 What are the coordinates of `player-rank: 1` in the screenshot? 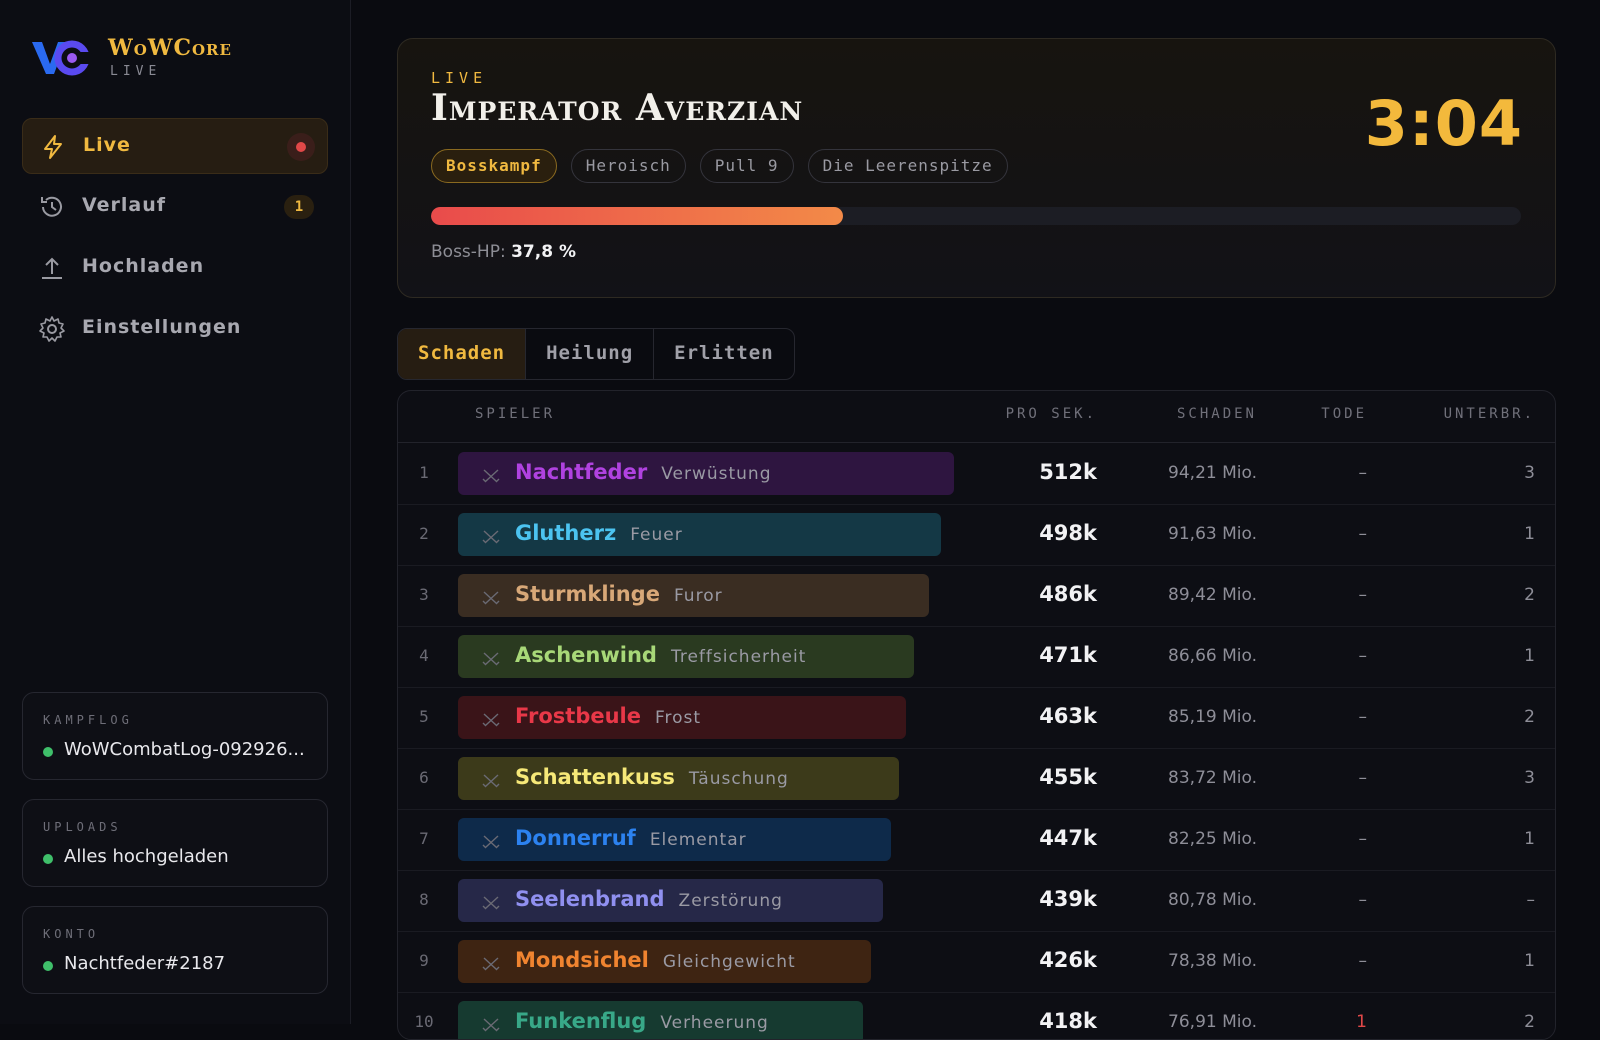 It's located at (424, 472).